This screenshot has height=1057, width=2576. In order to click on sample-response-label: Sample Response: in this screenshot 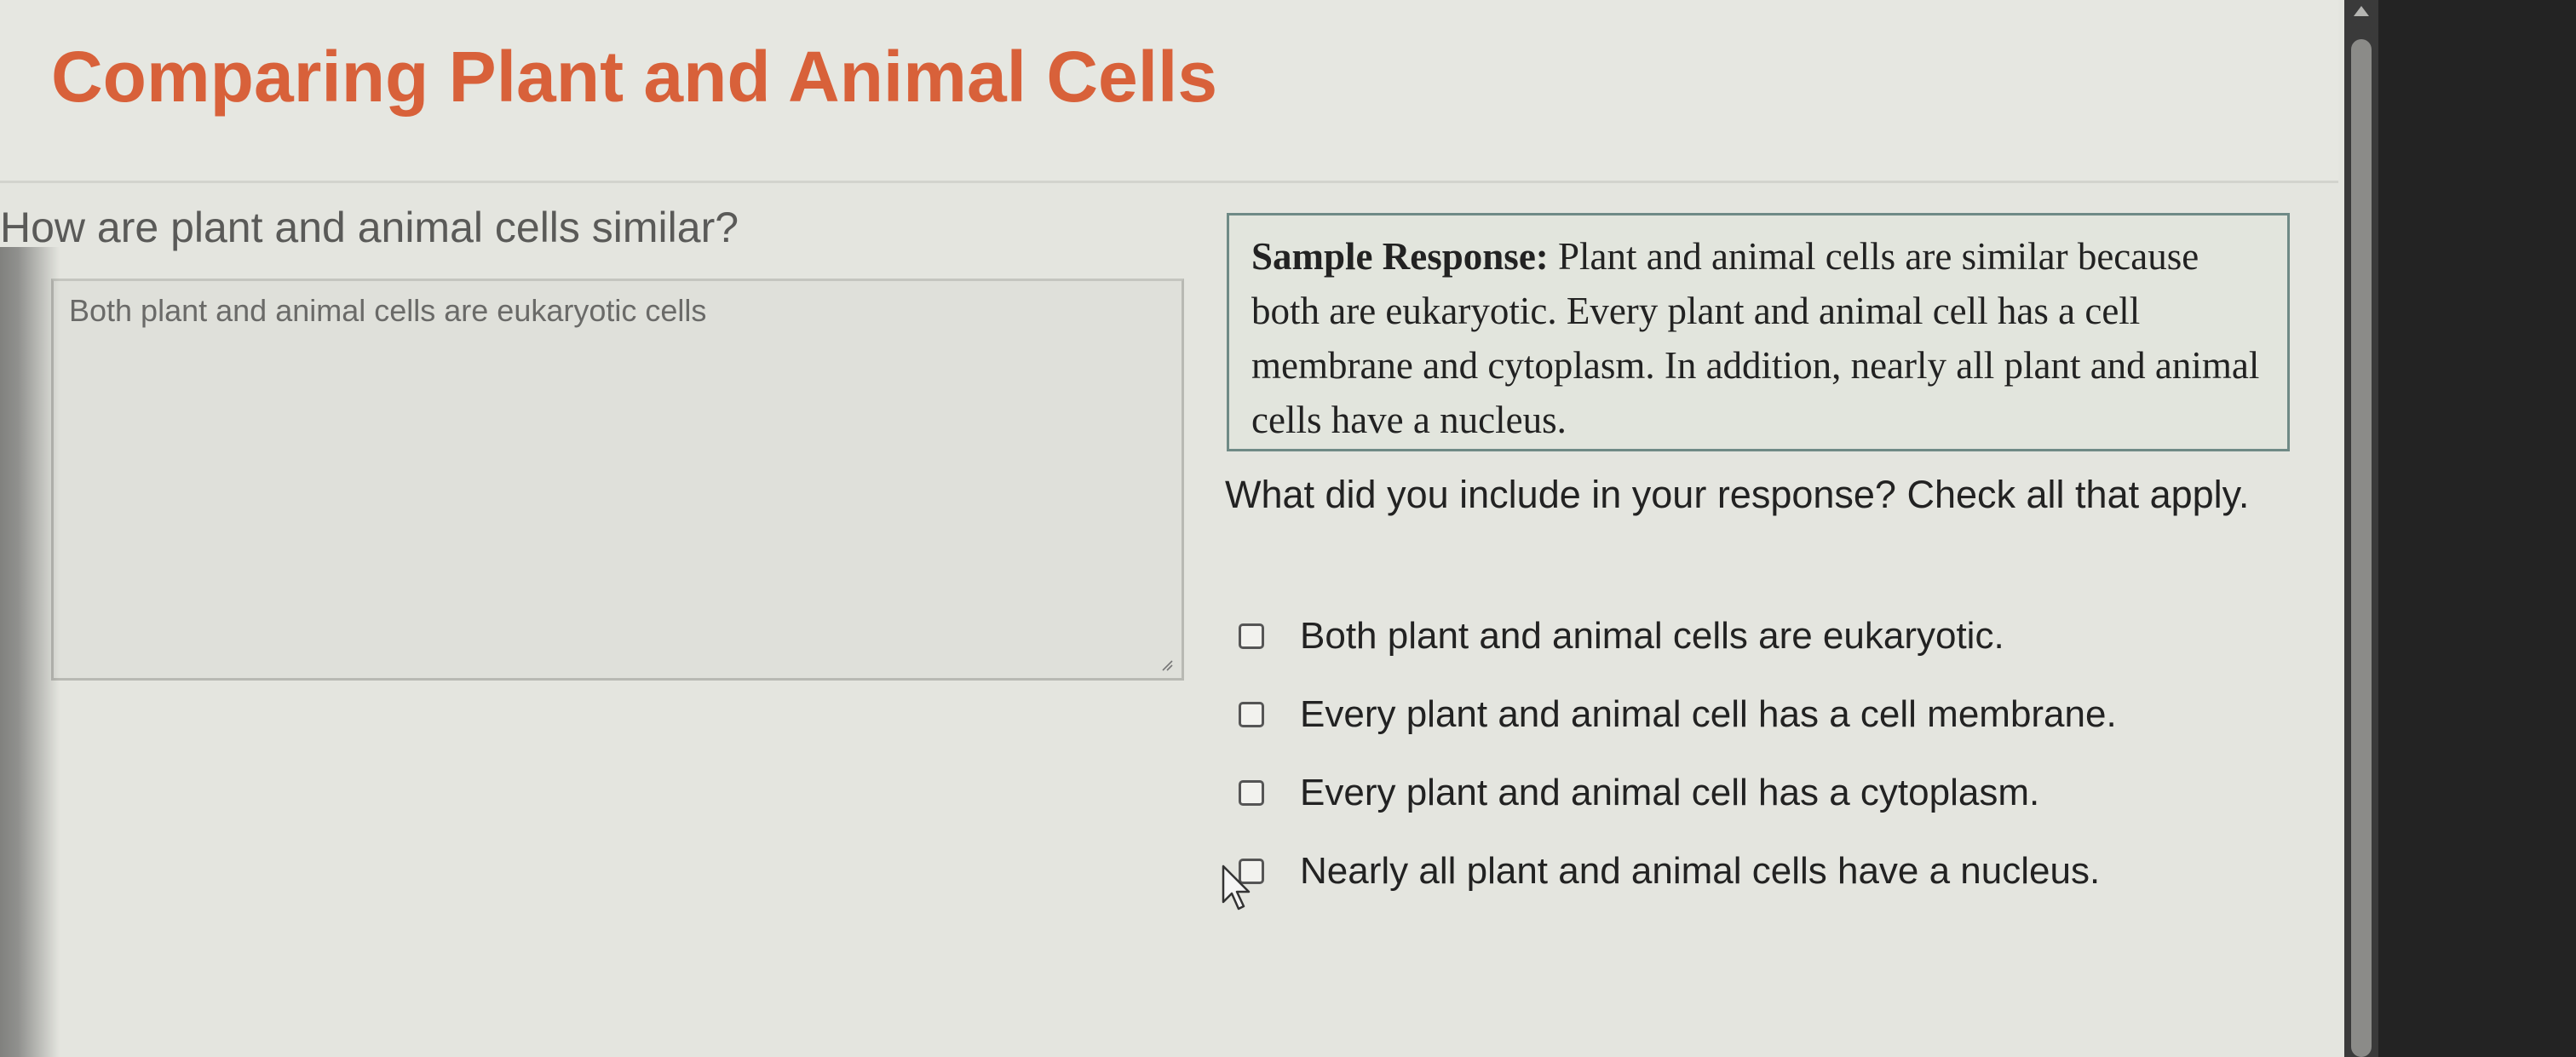, I will do `click(1400, 256)`.